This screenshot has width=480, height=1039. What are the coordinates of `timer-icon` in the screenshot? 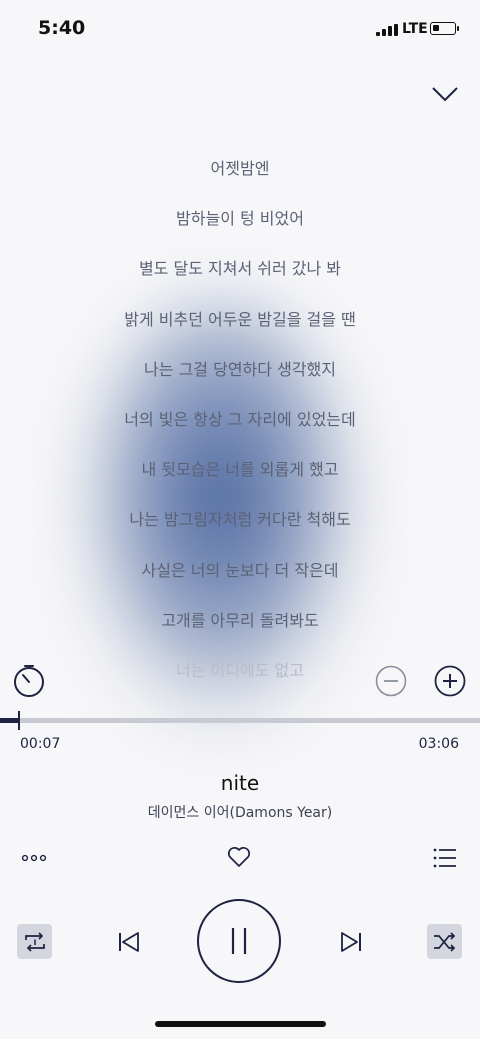 It's located at (29, 683).